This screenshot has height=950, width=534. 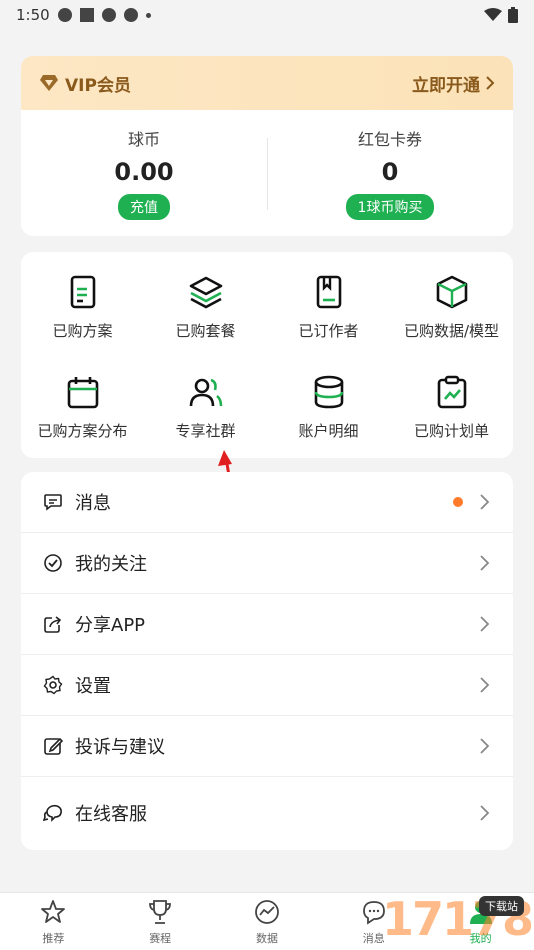 What do you see at coordinates (267, 813) in the screenshot?
I see `menu-item-online-service: 在线客服` at bounding box center [267, 813].